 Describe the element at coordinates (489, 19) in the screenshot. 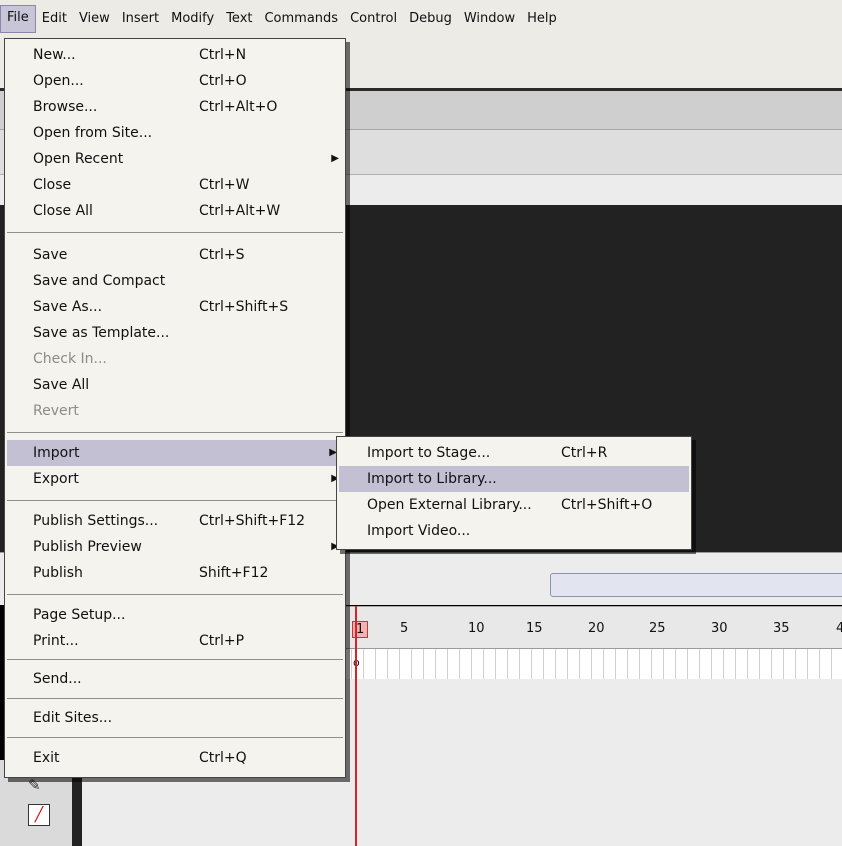

I see `menu-window: Window` at that location.